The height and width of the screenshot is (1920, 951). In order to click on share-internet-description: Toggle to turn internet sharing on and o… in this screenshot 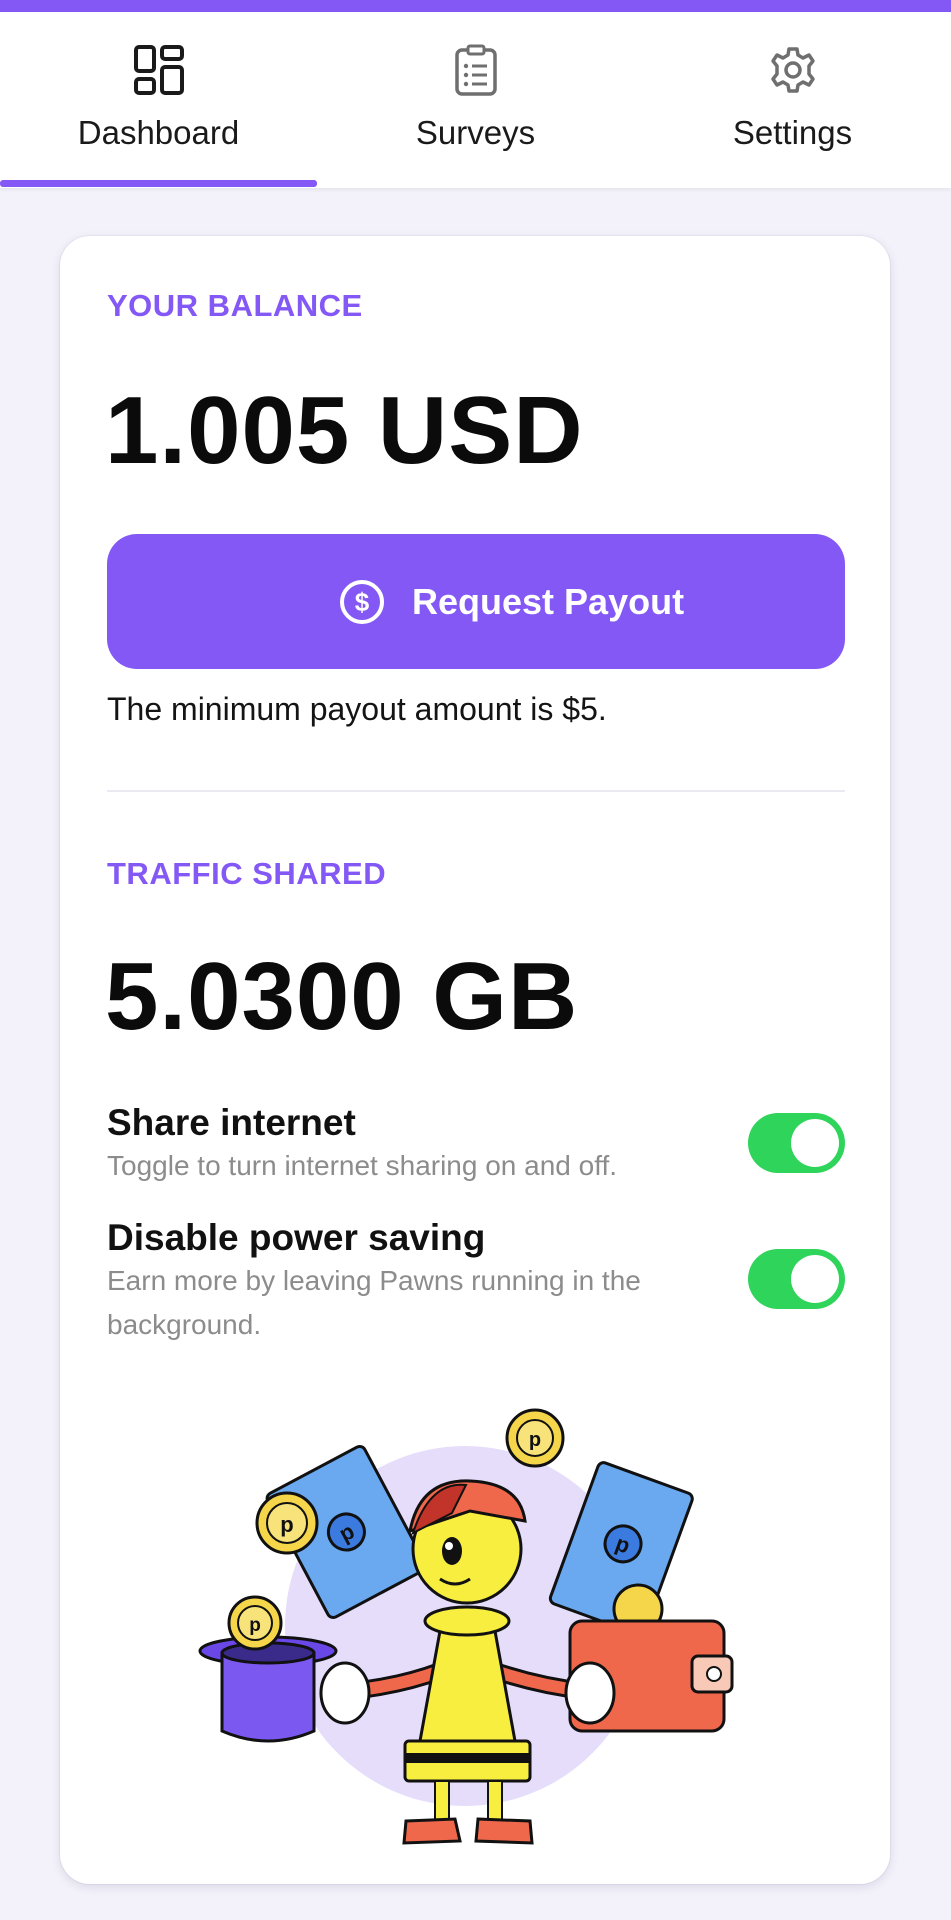, I will do `click(362, 1165)`.